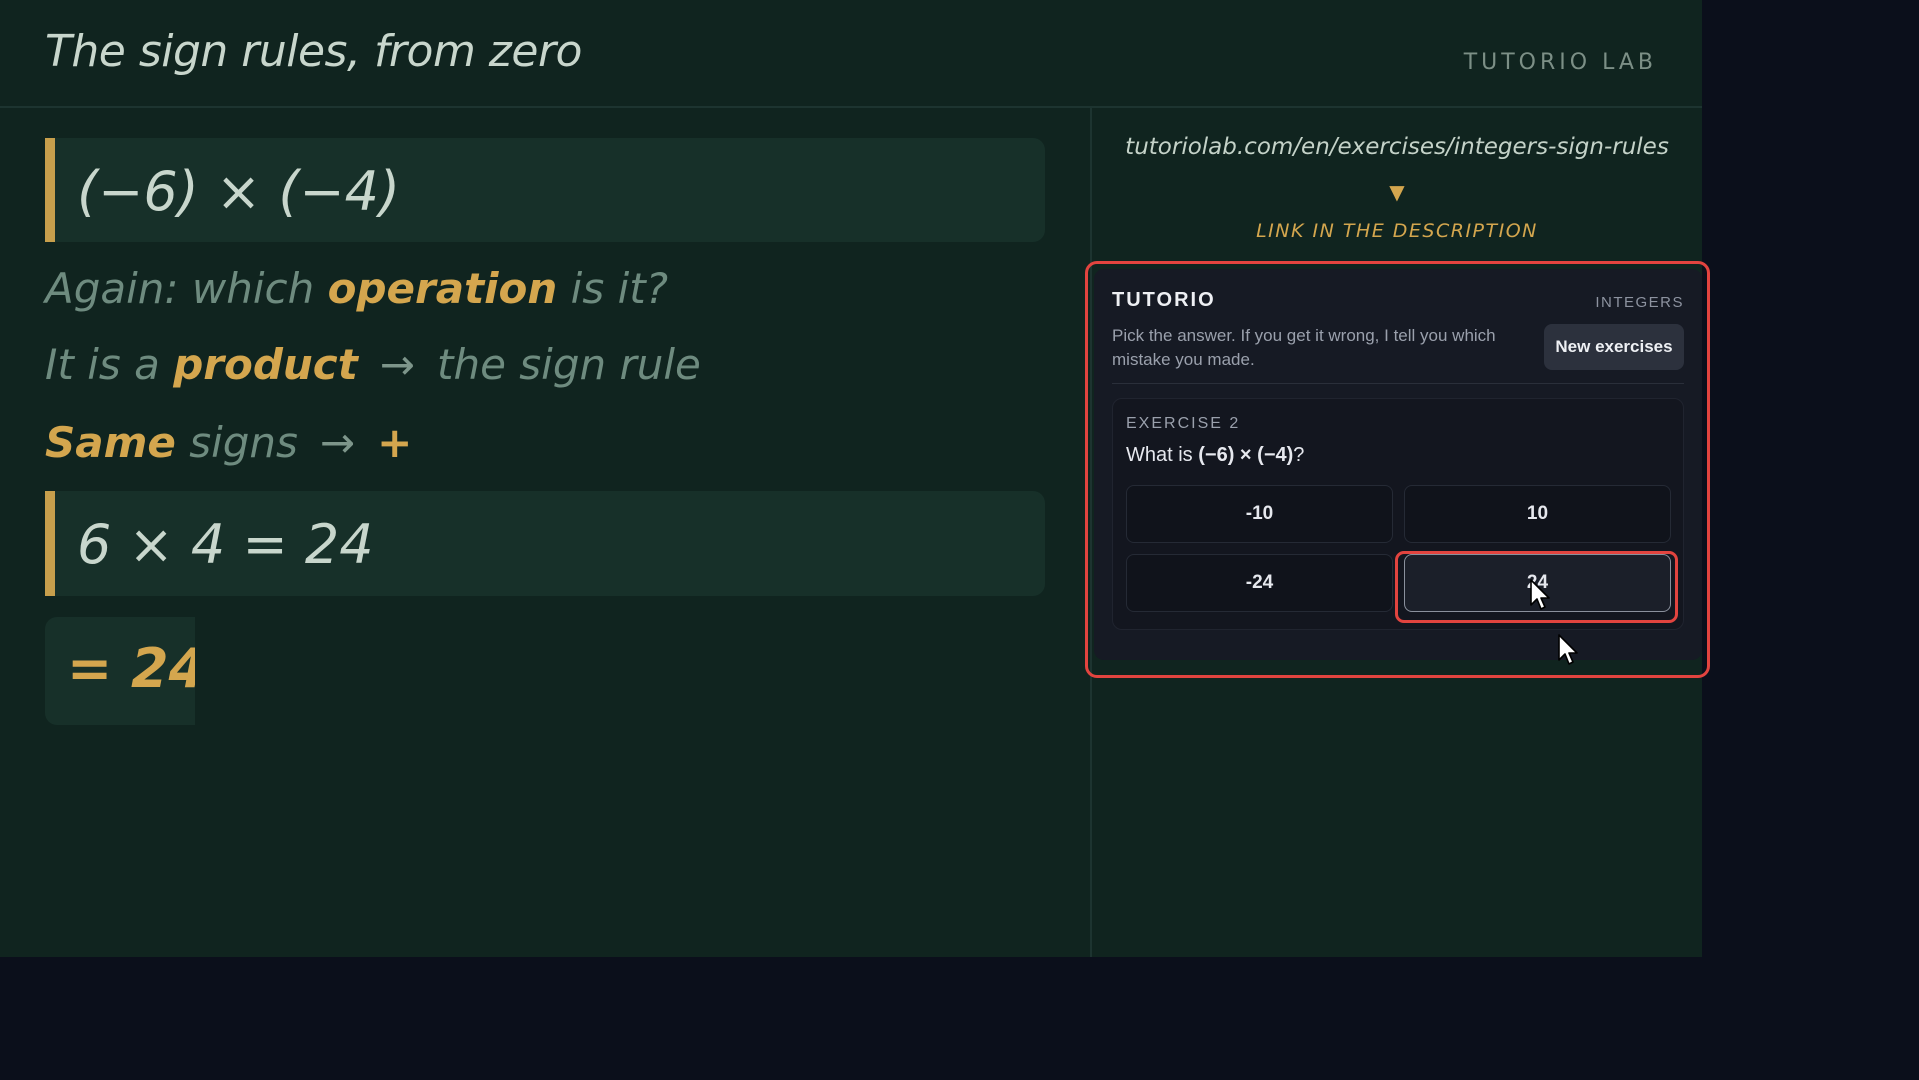 The width and height of the screenshot is (1919, 1080). What do you see at coordinates (236, 442) in the screenshot?
I see `line-text: signs` at bounding box center [236, 442].